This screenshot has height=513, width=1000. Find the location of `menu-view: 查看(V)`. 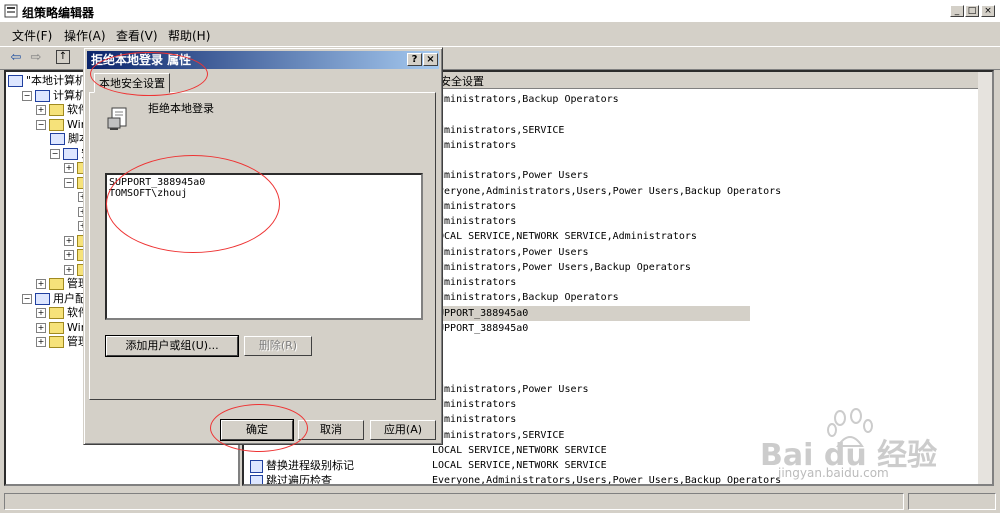

menu-view: 查看(V) is located at coordinates (137, 35).